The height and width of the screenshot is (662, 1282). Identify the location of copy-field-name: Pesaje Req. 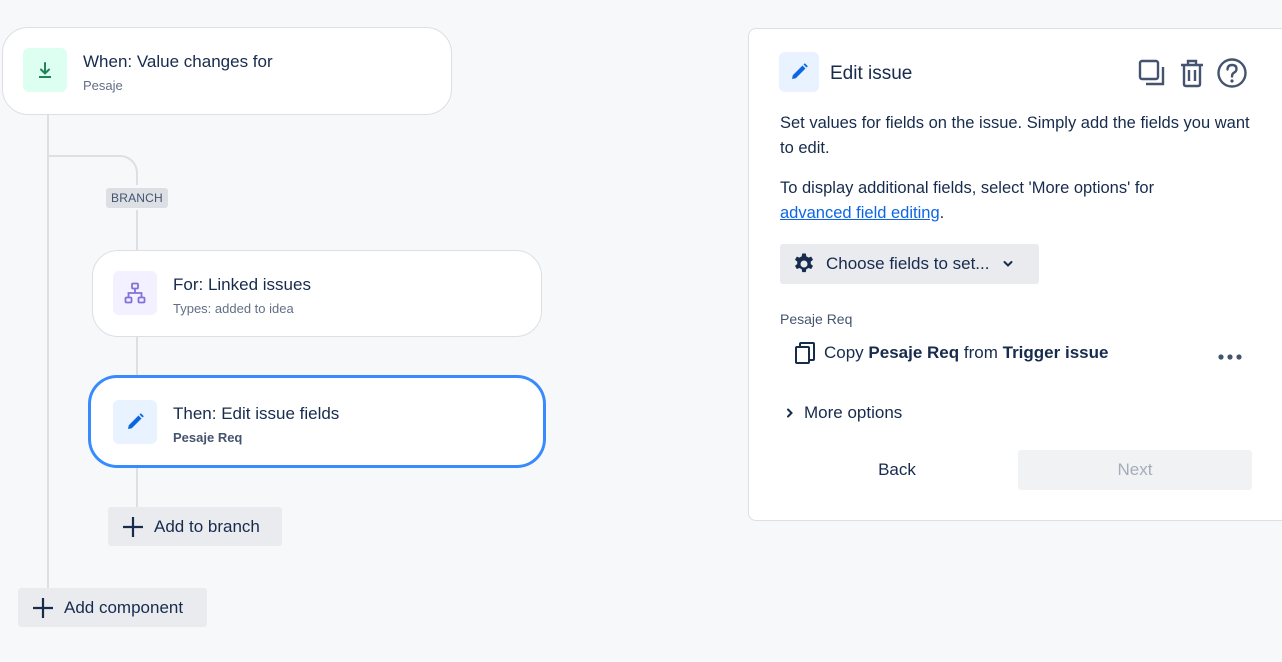
(914, 352).